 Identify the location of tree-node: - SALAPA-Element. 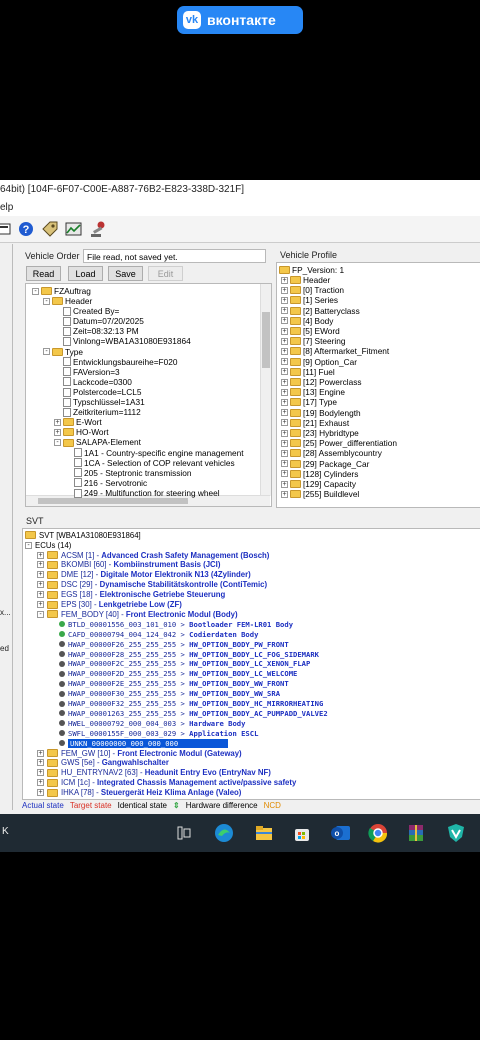
(97, 442).